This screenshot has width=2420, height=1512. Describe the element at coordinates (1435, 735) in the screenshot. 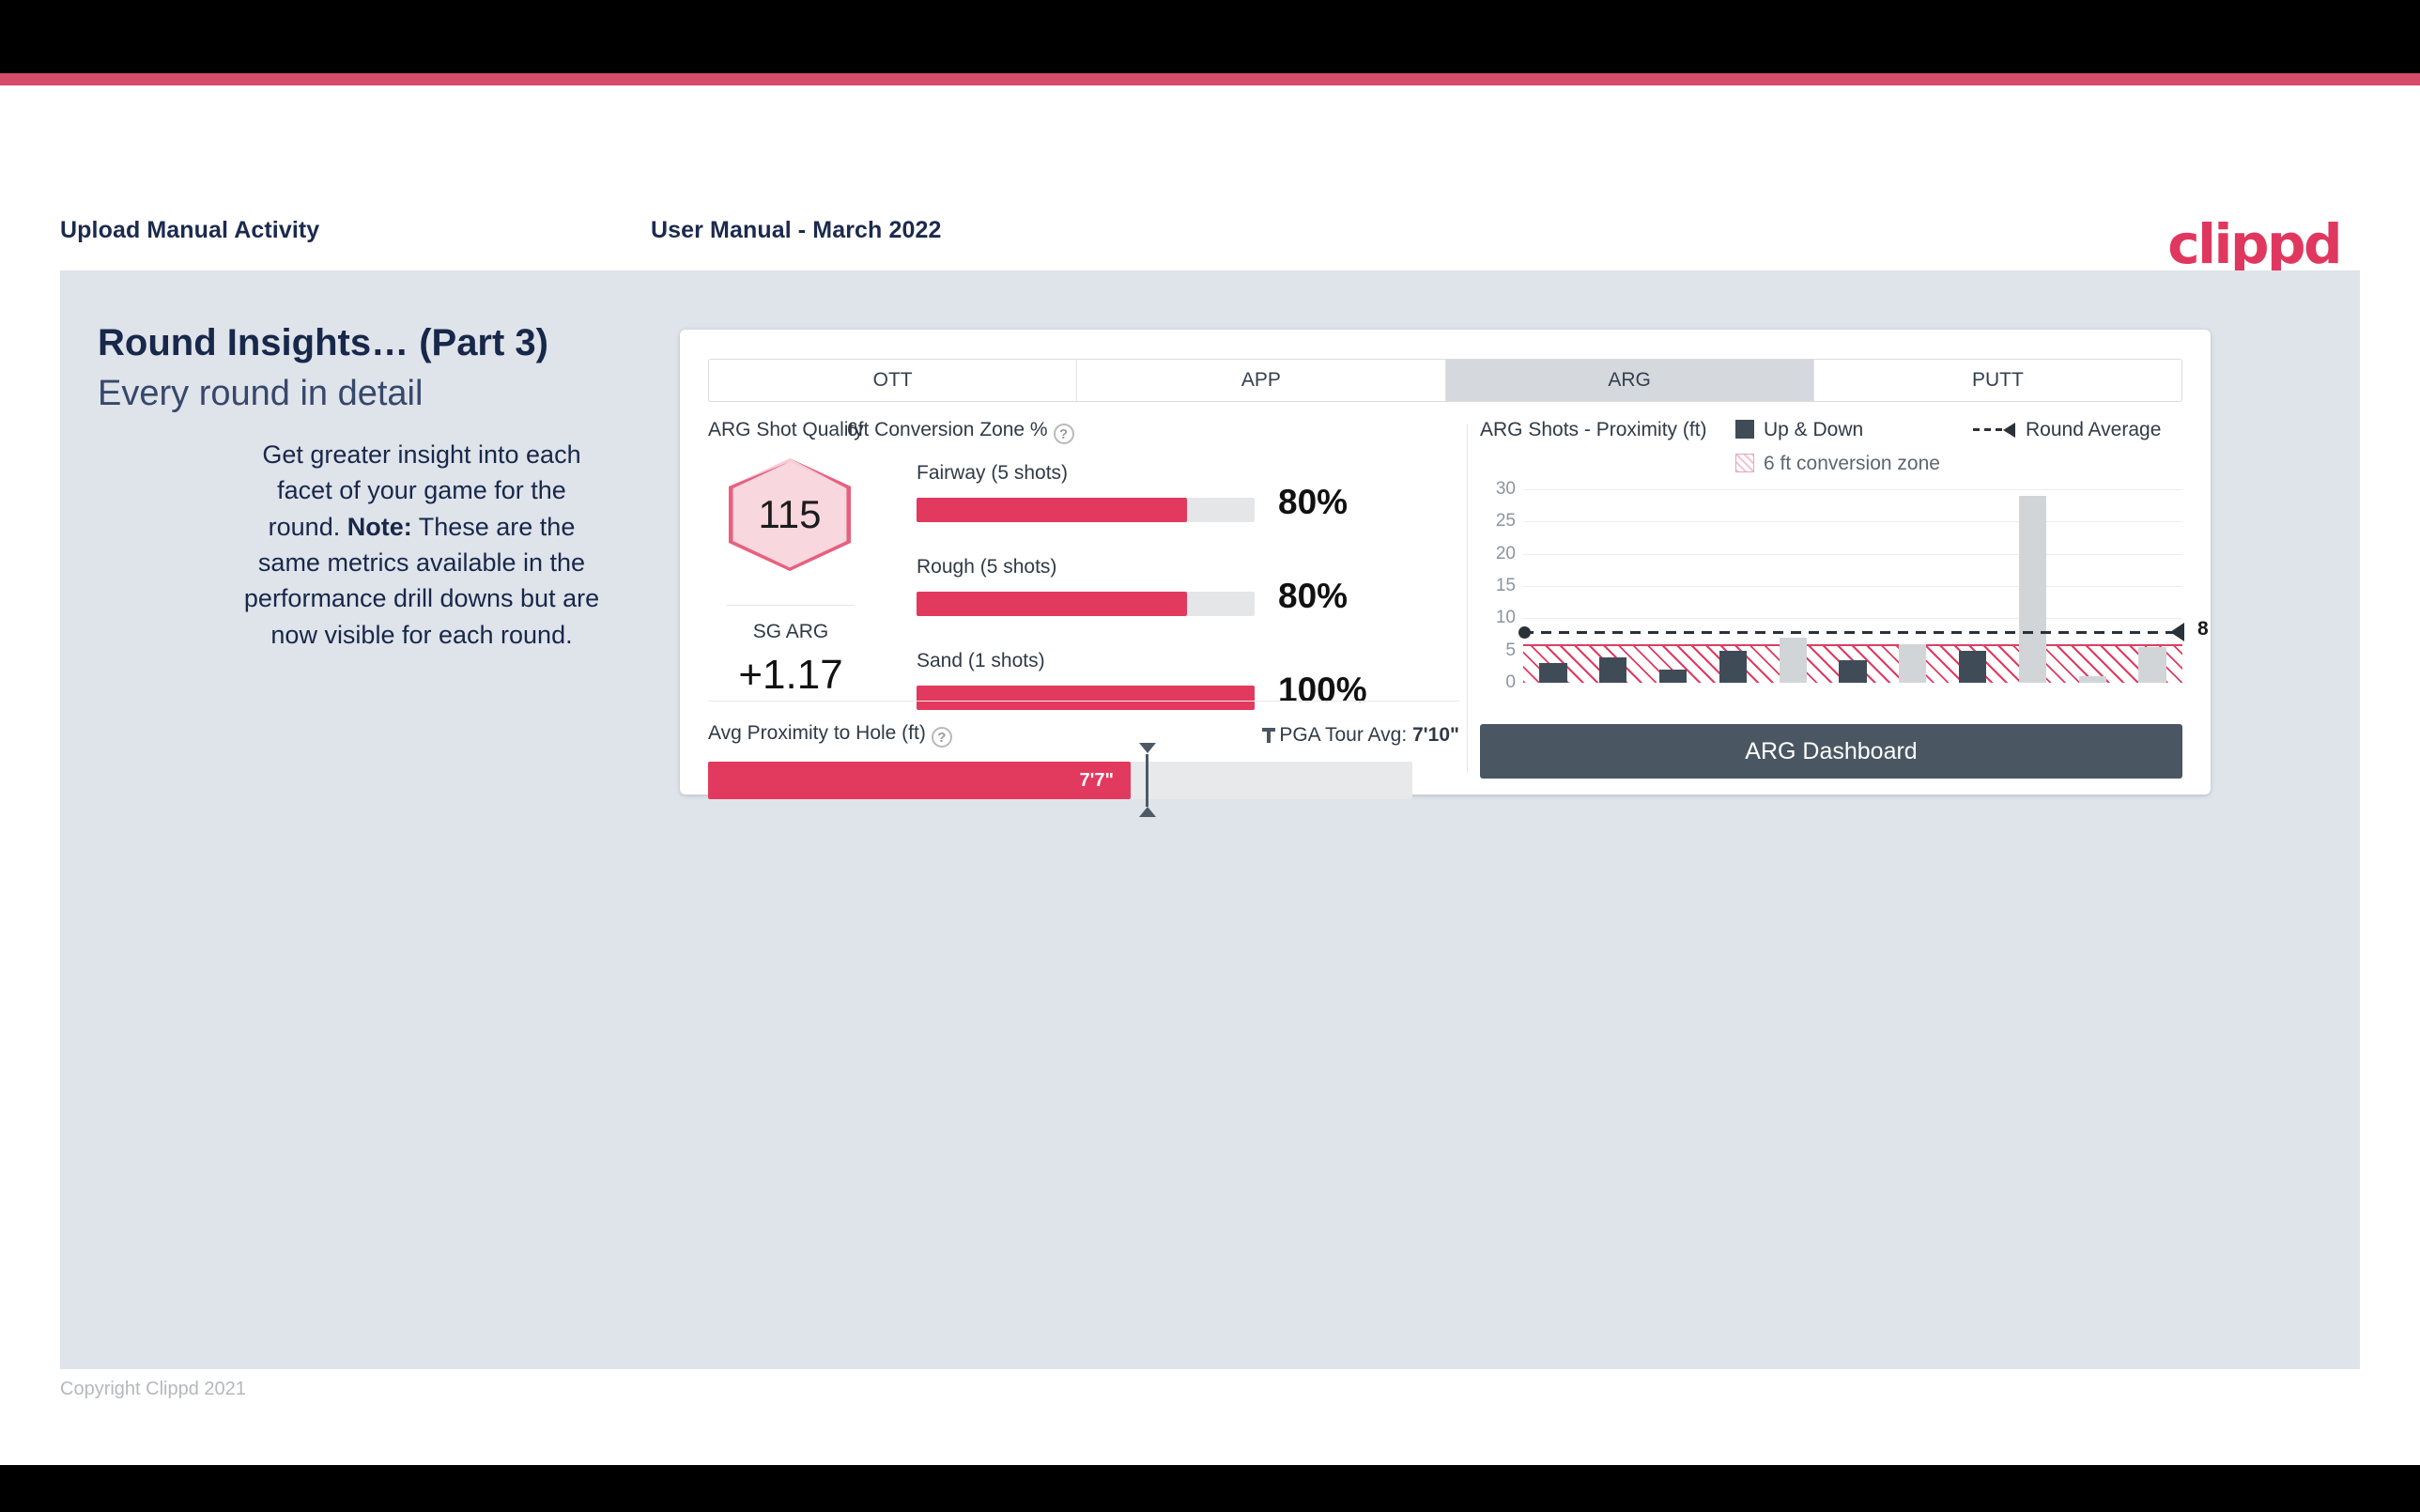

I see `pga-tour-average-value: 7'10"` at that location.